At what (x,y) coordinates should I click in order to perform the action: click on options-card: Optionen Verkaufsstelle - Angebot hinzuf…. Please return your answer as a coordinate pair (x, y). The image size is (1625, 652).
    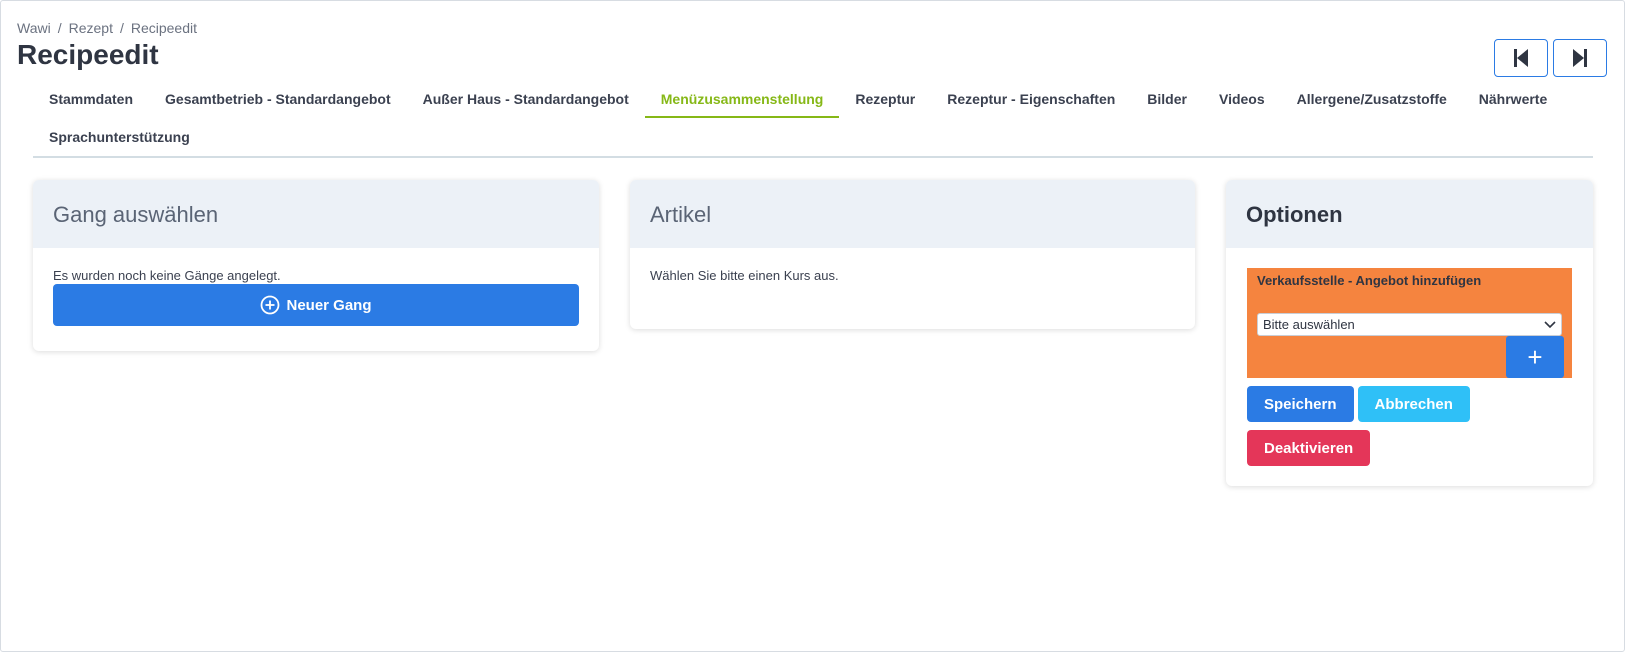
    Looking at the image, I should click on (1409, 333).